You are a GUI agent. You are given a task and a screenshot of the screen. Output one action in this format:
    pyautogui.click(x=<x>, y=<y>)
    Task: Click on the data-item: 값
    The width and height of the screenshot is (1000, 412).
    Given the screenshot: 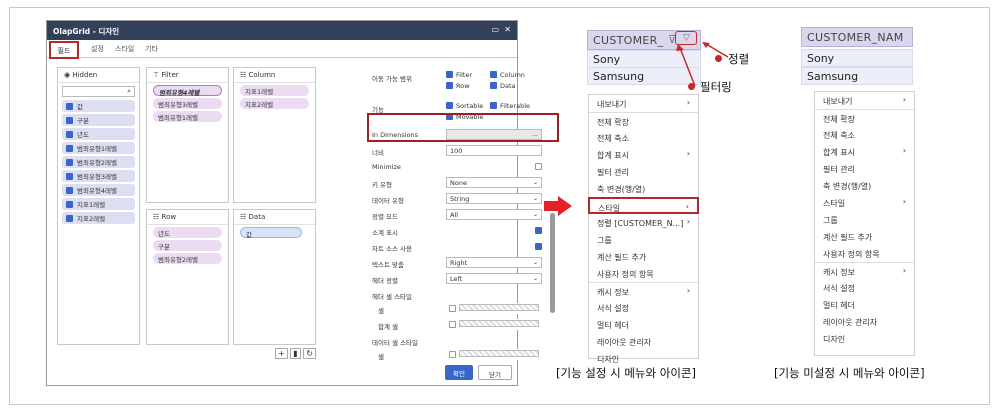 What is the action you would take?
    pyautogui.click(x=271, y=233)
    